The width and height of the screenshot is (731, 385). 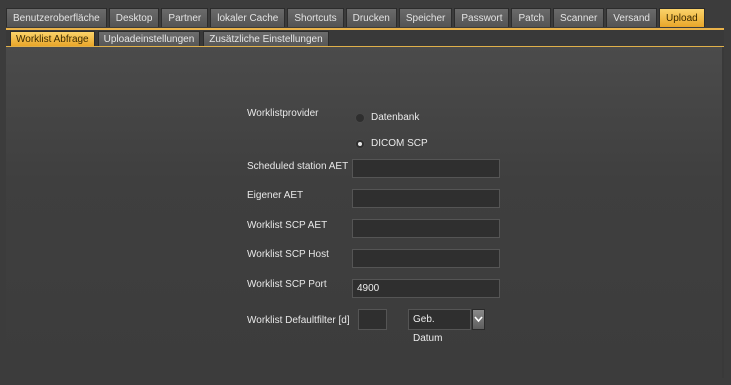 What do you see at coordinates (266, 38) in the screenshot?
I see `subtab-zusaetzliche-einstellungen: Zusätzliche Einstellungen` at bounding box center [266, 38].